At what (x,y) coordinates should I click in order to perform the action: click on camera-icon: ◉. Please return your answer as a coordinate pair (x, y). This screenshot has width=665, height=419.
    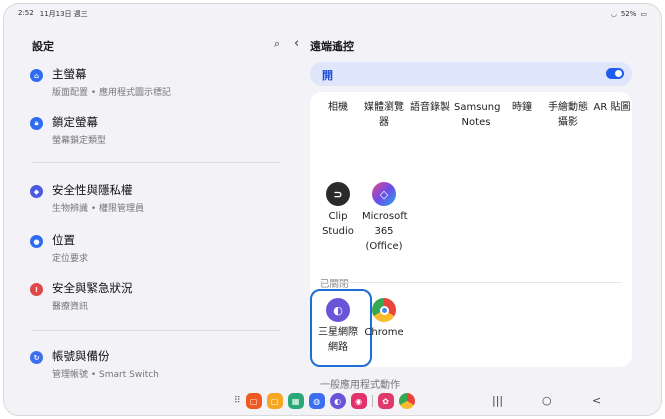
    Looking at the image, I should click on (358, 401).